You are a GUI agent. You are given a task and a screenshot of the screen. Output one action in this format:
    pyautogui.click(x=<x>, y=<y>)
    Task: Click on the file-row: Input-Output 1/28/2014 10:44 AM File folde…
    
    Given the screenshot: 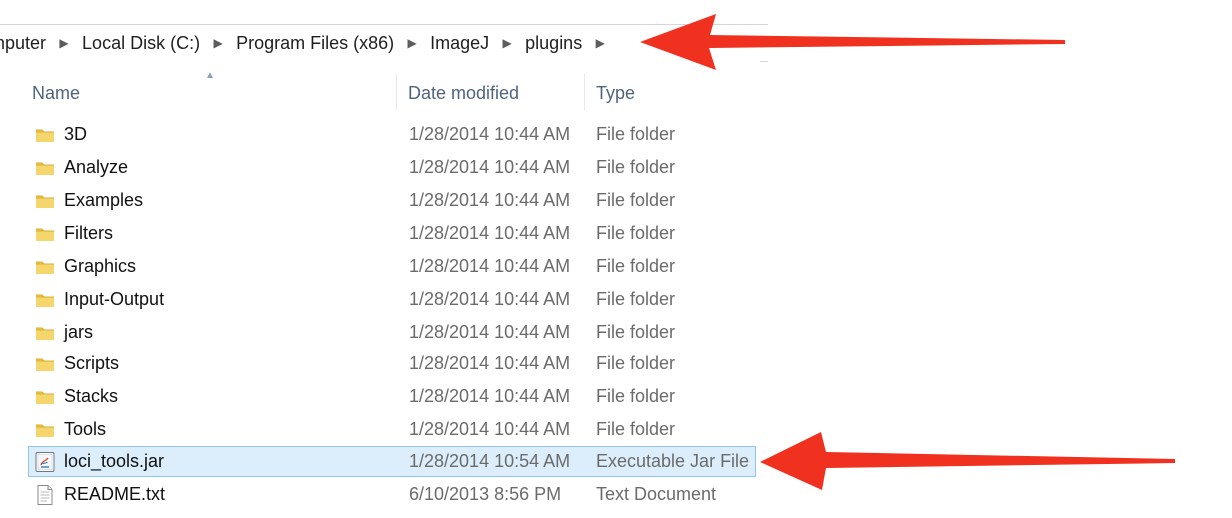 What is the action you would take?
    pyautogui.click(x=392, y=299)
    